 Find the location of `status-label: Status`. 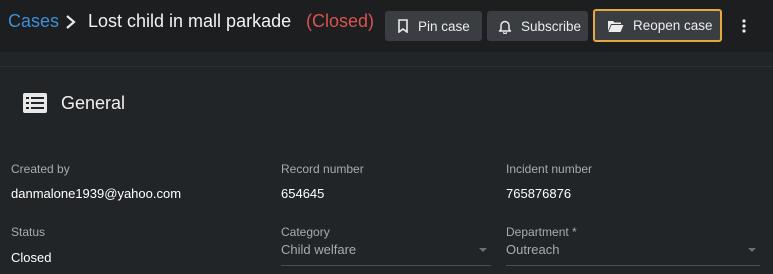

status-label: Status is located at coordinates (28, 232).